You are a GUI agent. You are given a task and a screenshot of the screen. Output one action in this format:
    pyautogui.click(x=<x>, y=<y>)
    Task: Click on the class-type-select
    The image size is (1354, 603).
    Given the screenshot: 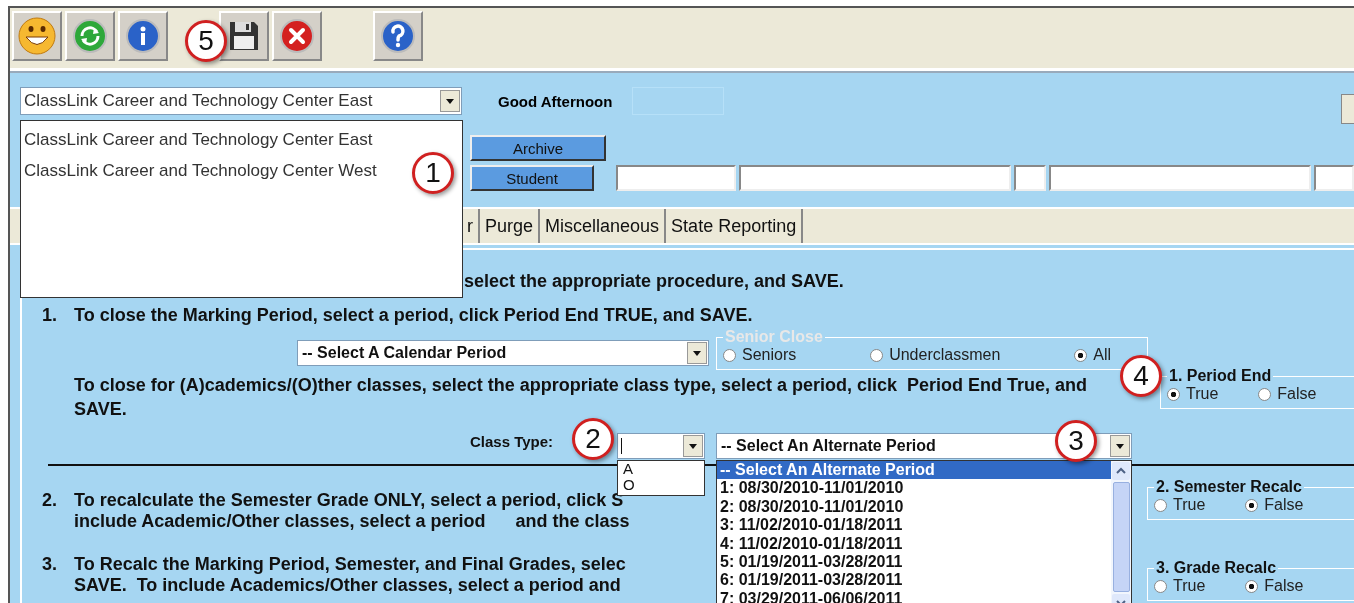 What is the action you would take?
    pyautogui.click(x=661, y=446)
    